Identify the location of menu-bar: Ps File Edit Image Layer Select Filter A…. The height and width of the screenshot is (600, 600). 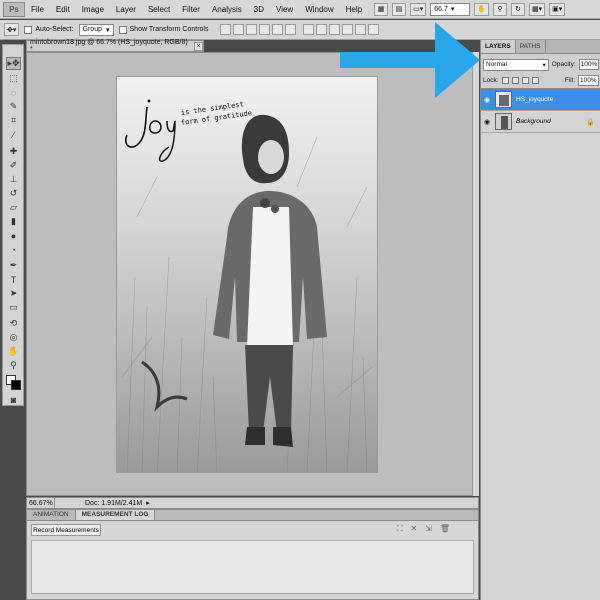
(300, 9).